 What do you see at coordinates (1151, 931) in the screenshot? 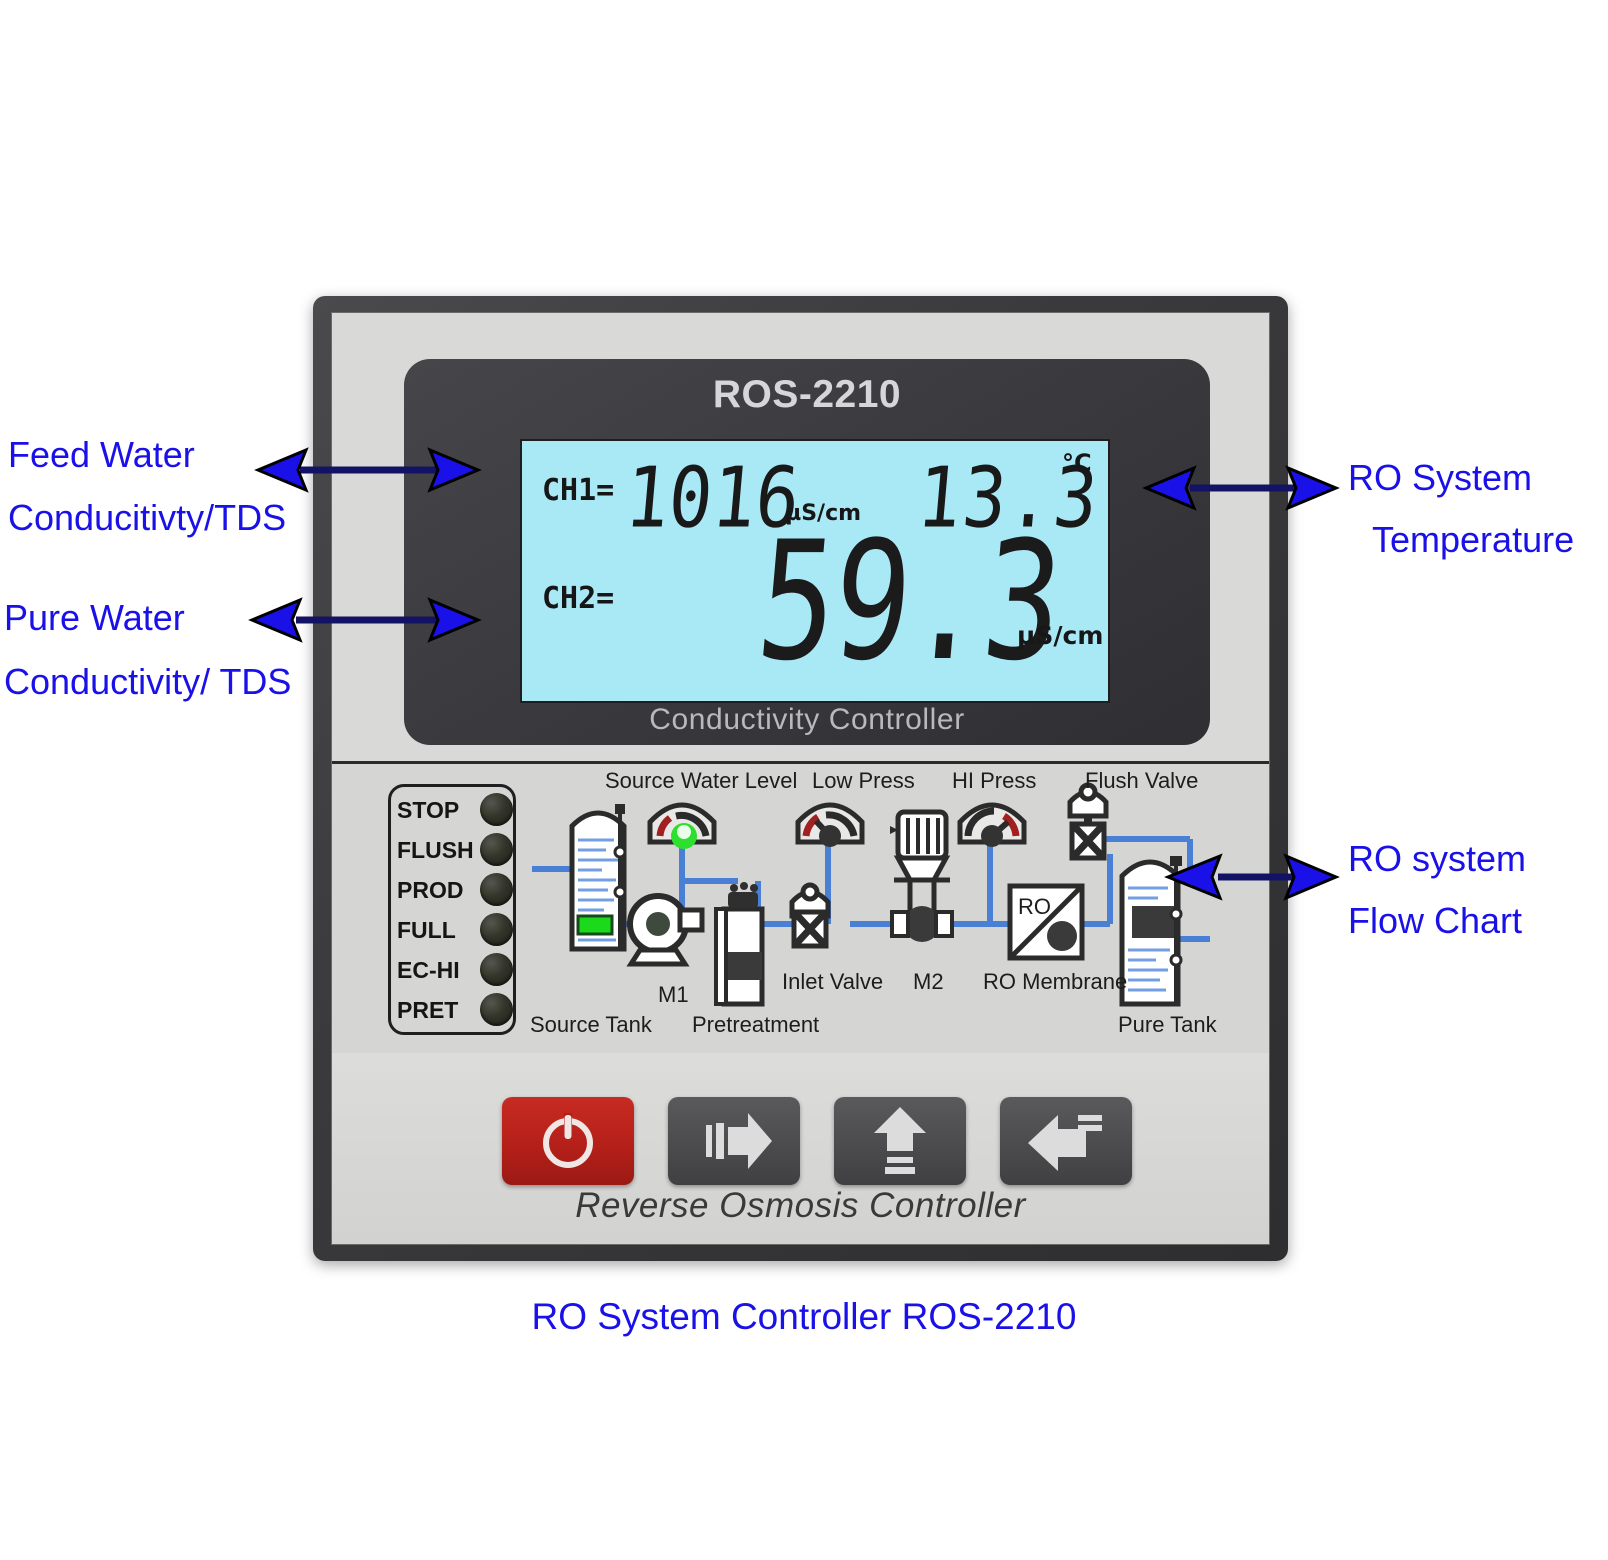
I see `pure-tank-icon` at bounding box center [1151, 931].